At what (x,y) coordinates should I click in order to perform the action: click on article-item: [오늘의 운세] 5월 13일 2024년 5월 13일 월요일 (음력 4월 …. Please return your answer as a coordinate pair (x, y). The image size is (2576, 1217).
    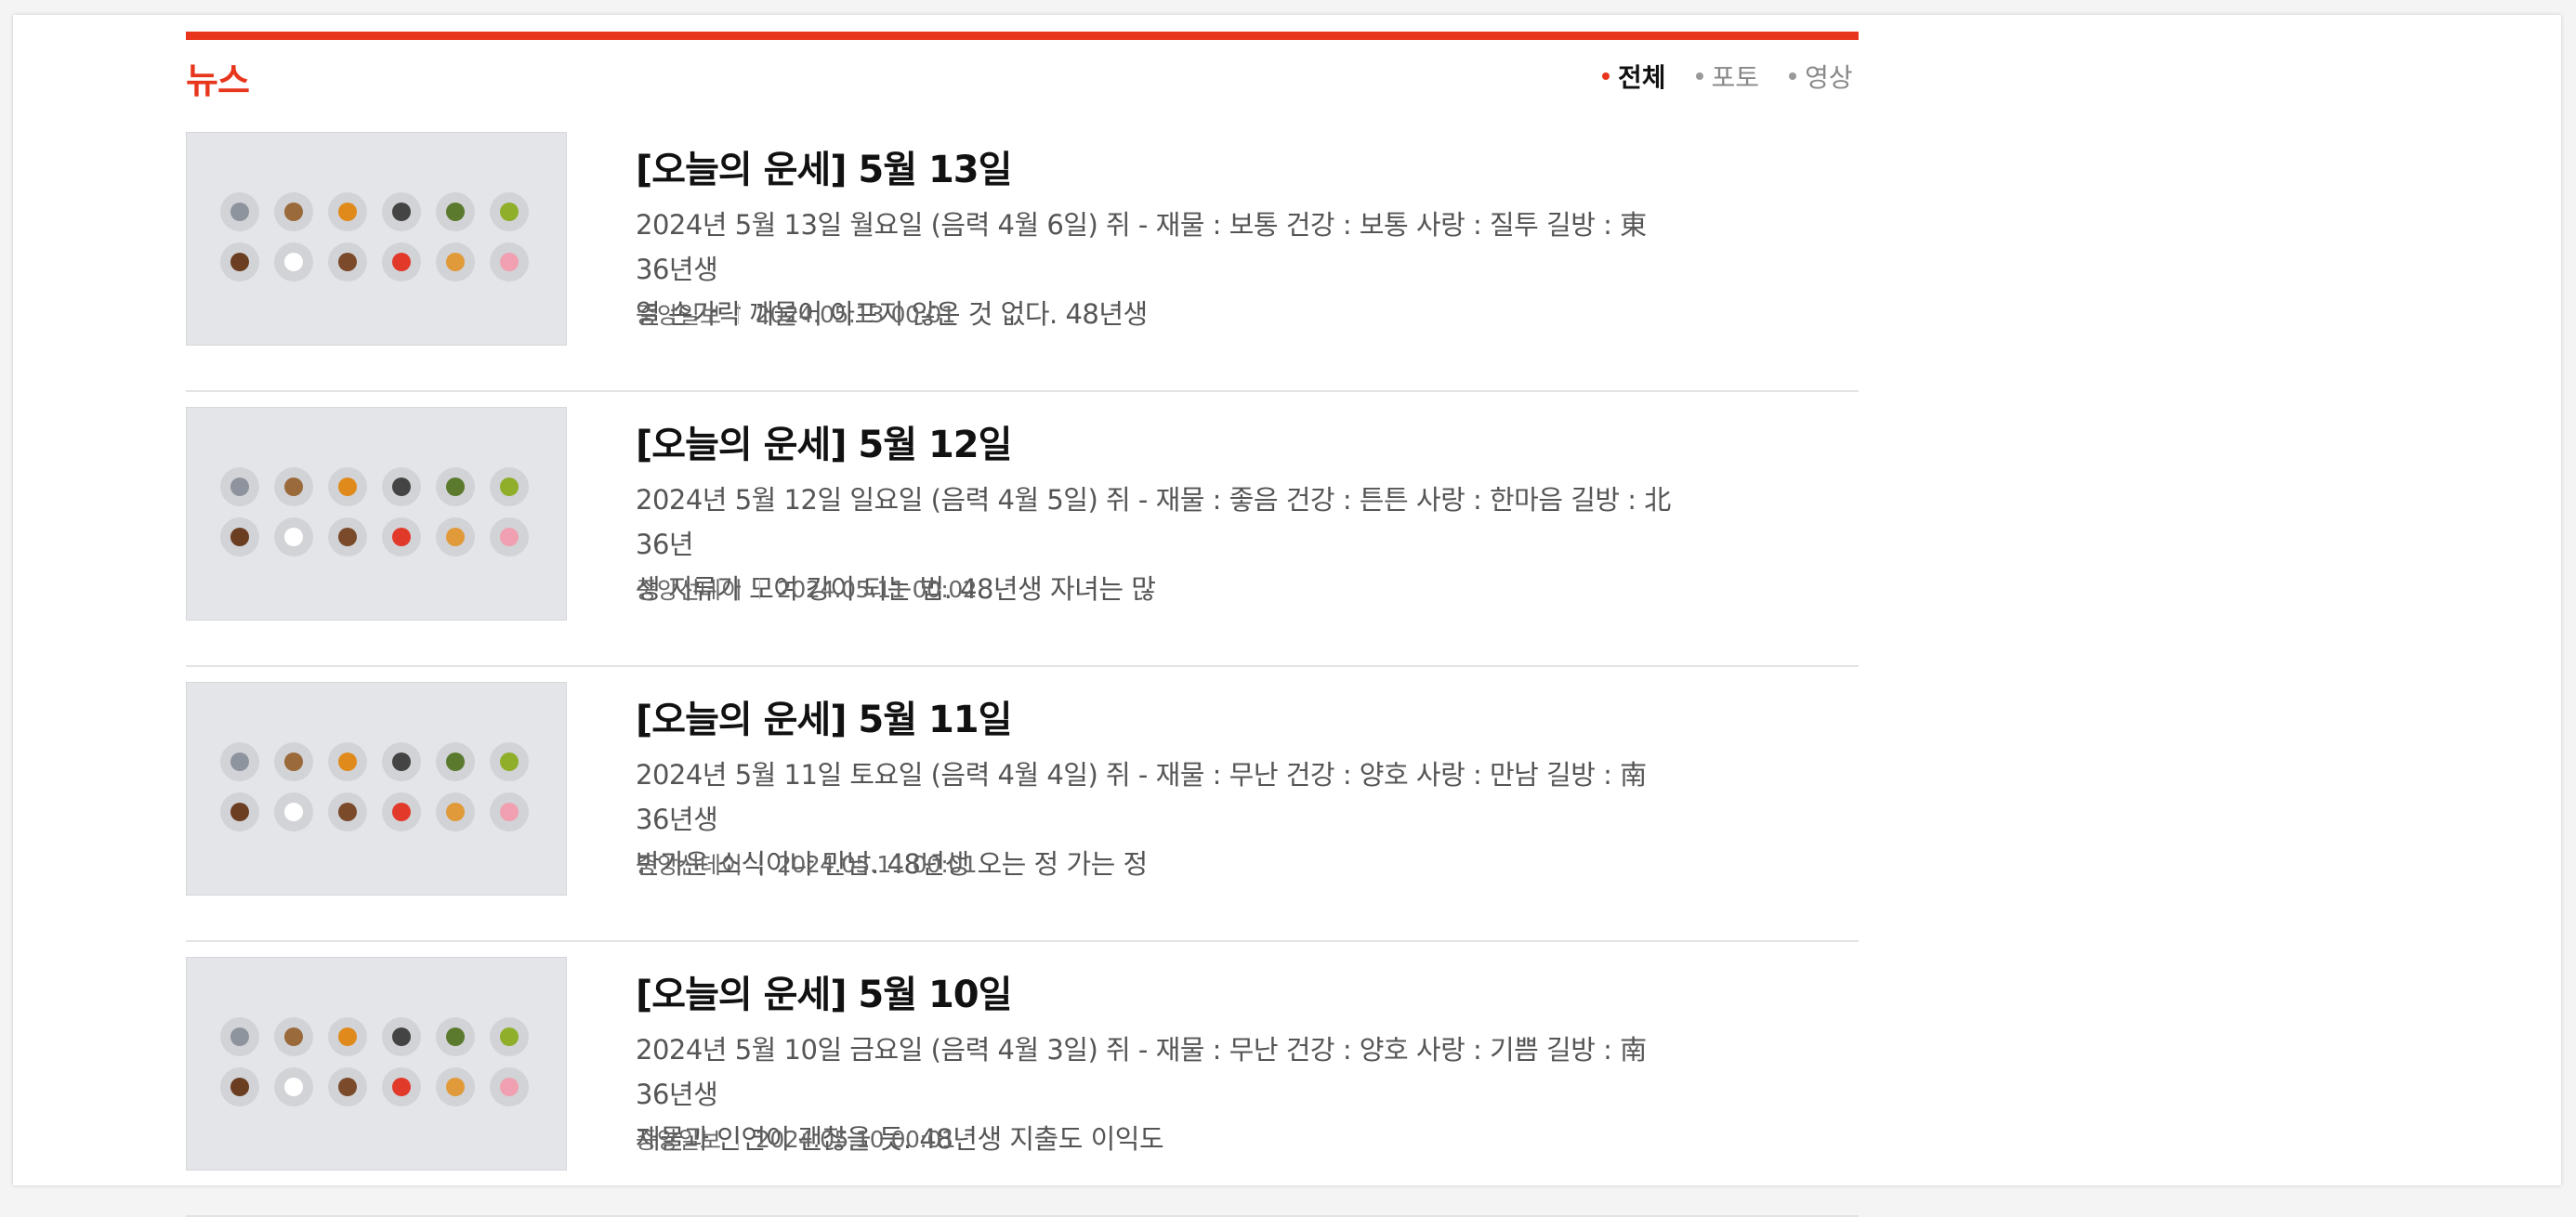
    Looking at the image, I should click on (1022, 254).